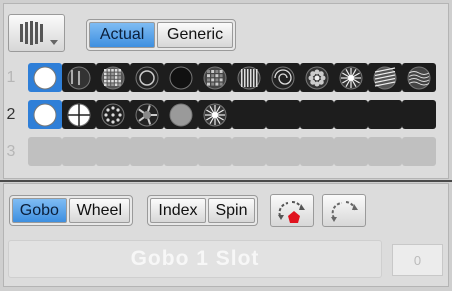  What do you see at coordinates (99, 210) in the screenshot?
I see `wheel-mode-button: Wheel` at bounding box center [99, 210].